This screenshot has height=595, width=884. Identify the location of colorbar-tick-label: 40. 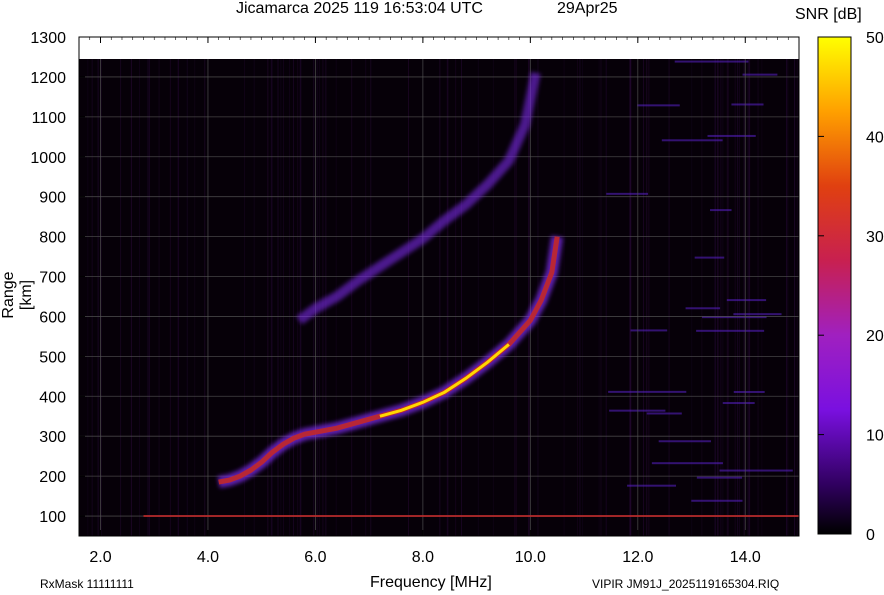
(875, 137).